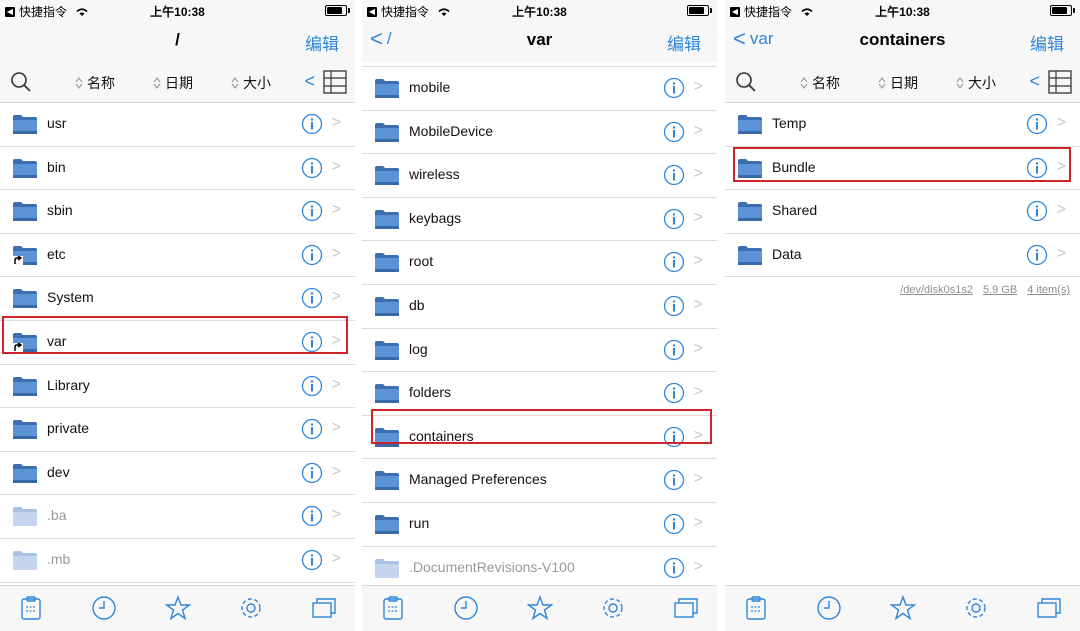 This screenshot has width=1080, height=631. Describe the element at coordinates (539, 307) in the screenshot. I see `list-item: db >` at that location.